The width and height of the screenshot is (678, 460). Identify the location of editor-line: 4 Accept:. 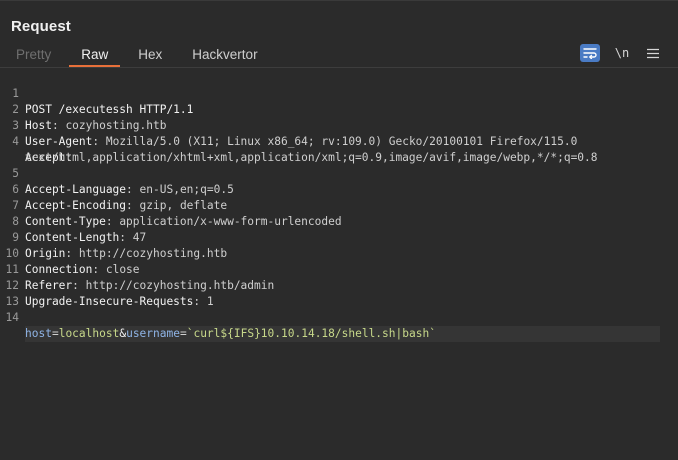
(339, 141).